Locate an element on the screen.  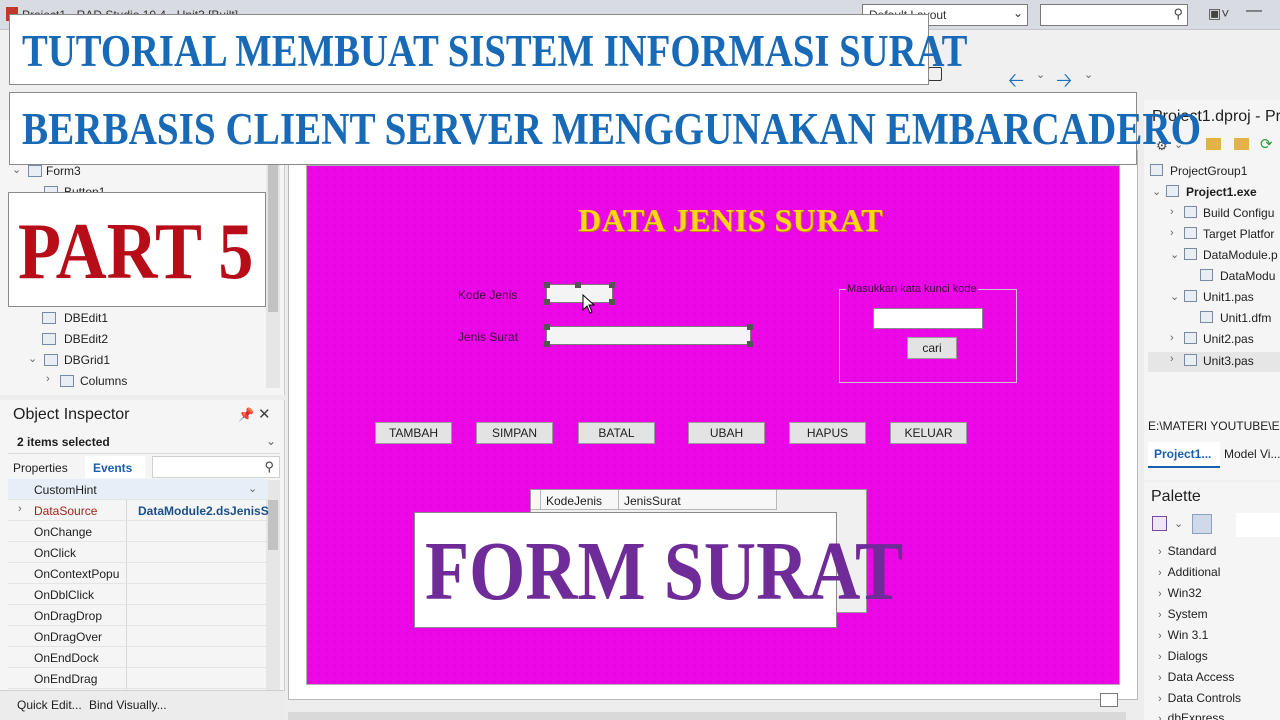
minimize-button: — is located at coordinates (1254, 11).